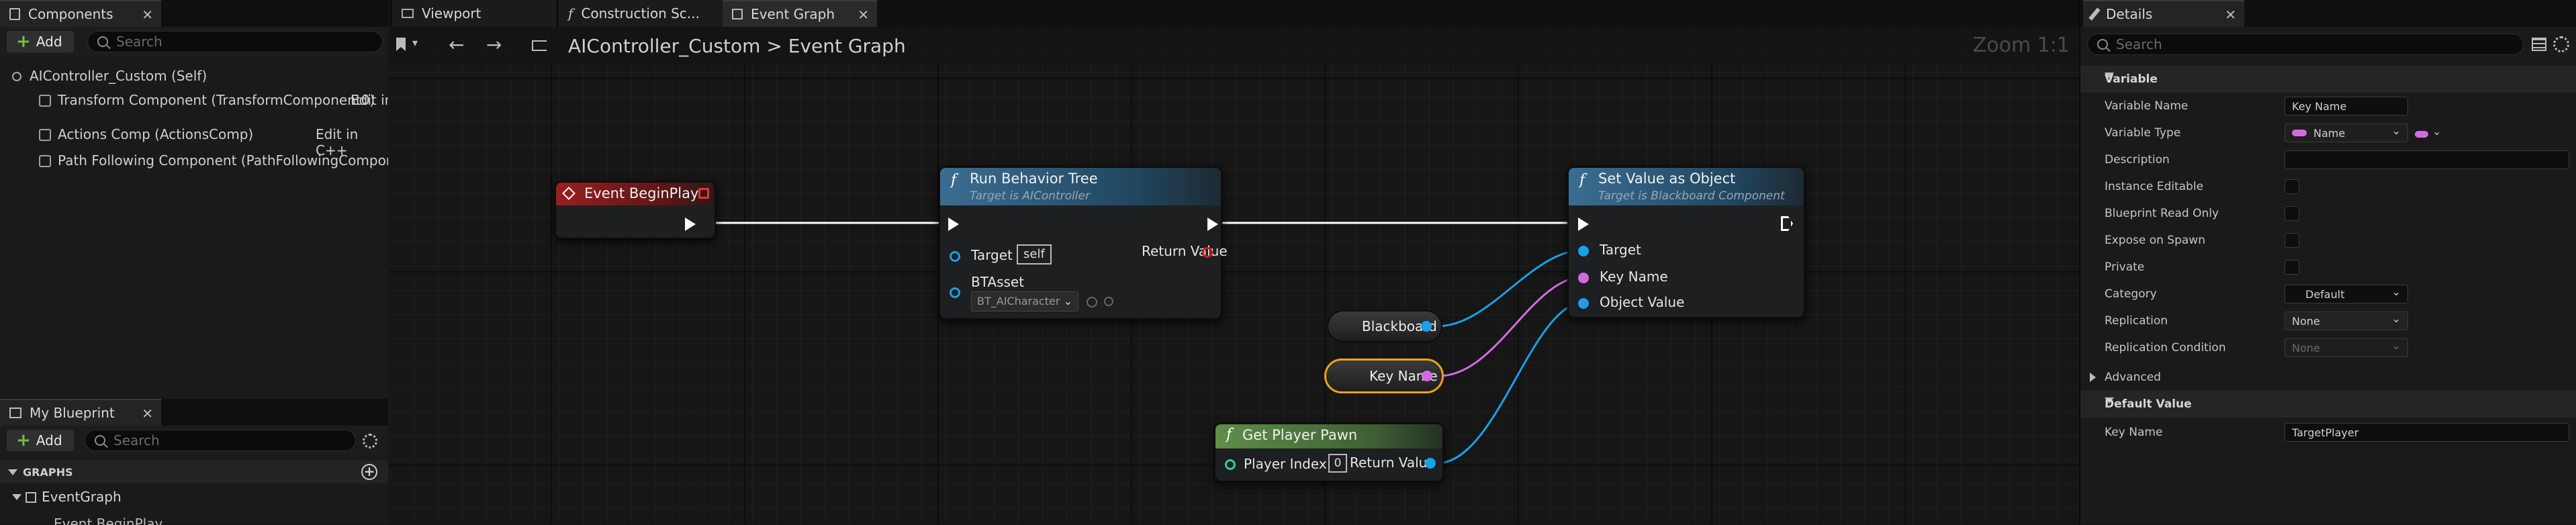 This screenshot has width=2576, height=525. What do you see at coordinates (1583, 278) in the screenshot?
I see `key-name-pin` at bounding box center [1583, 278].